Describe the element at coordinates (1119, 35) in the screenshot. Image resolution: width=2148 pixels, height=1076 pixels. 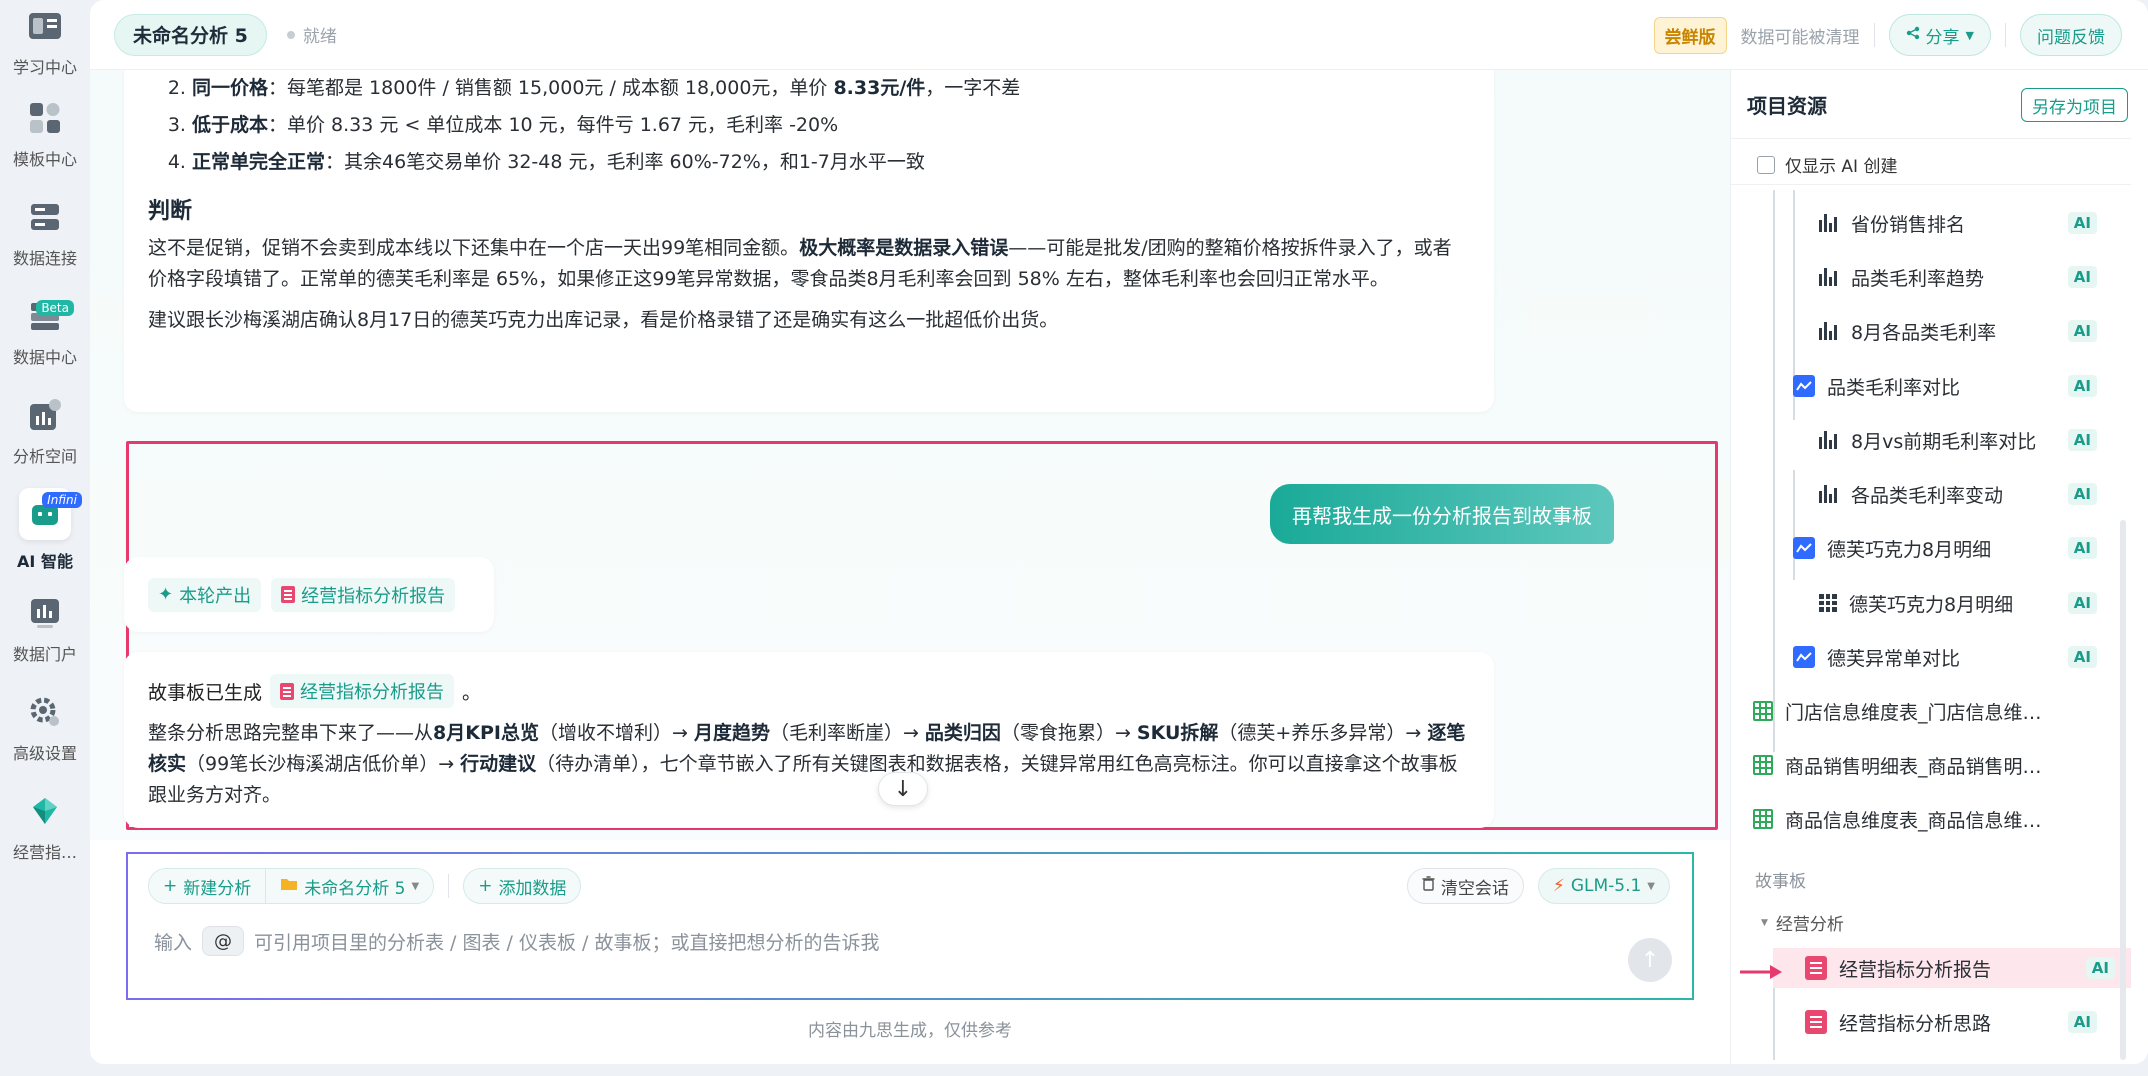
I see `top-bar: 未命名分析 5 就绪 尝鲜版 数据可能被清理 分享 ▼ 问题反馈` at that location.